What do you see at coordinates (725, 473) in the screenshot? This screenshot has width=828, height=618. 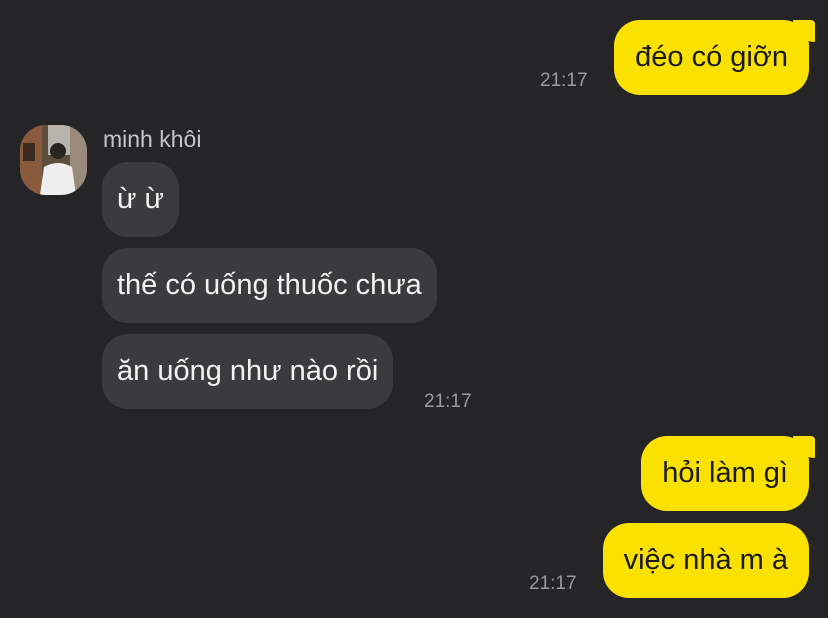 I see `message-text: hỏi làm gì` at bounding box center [725, 473].